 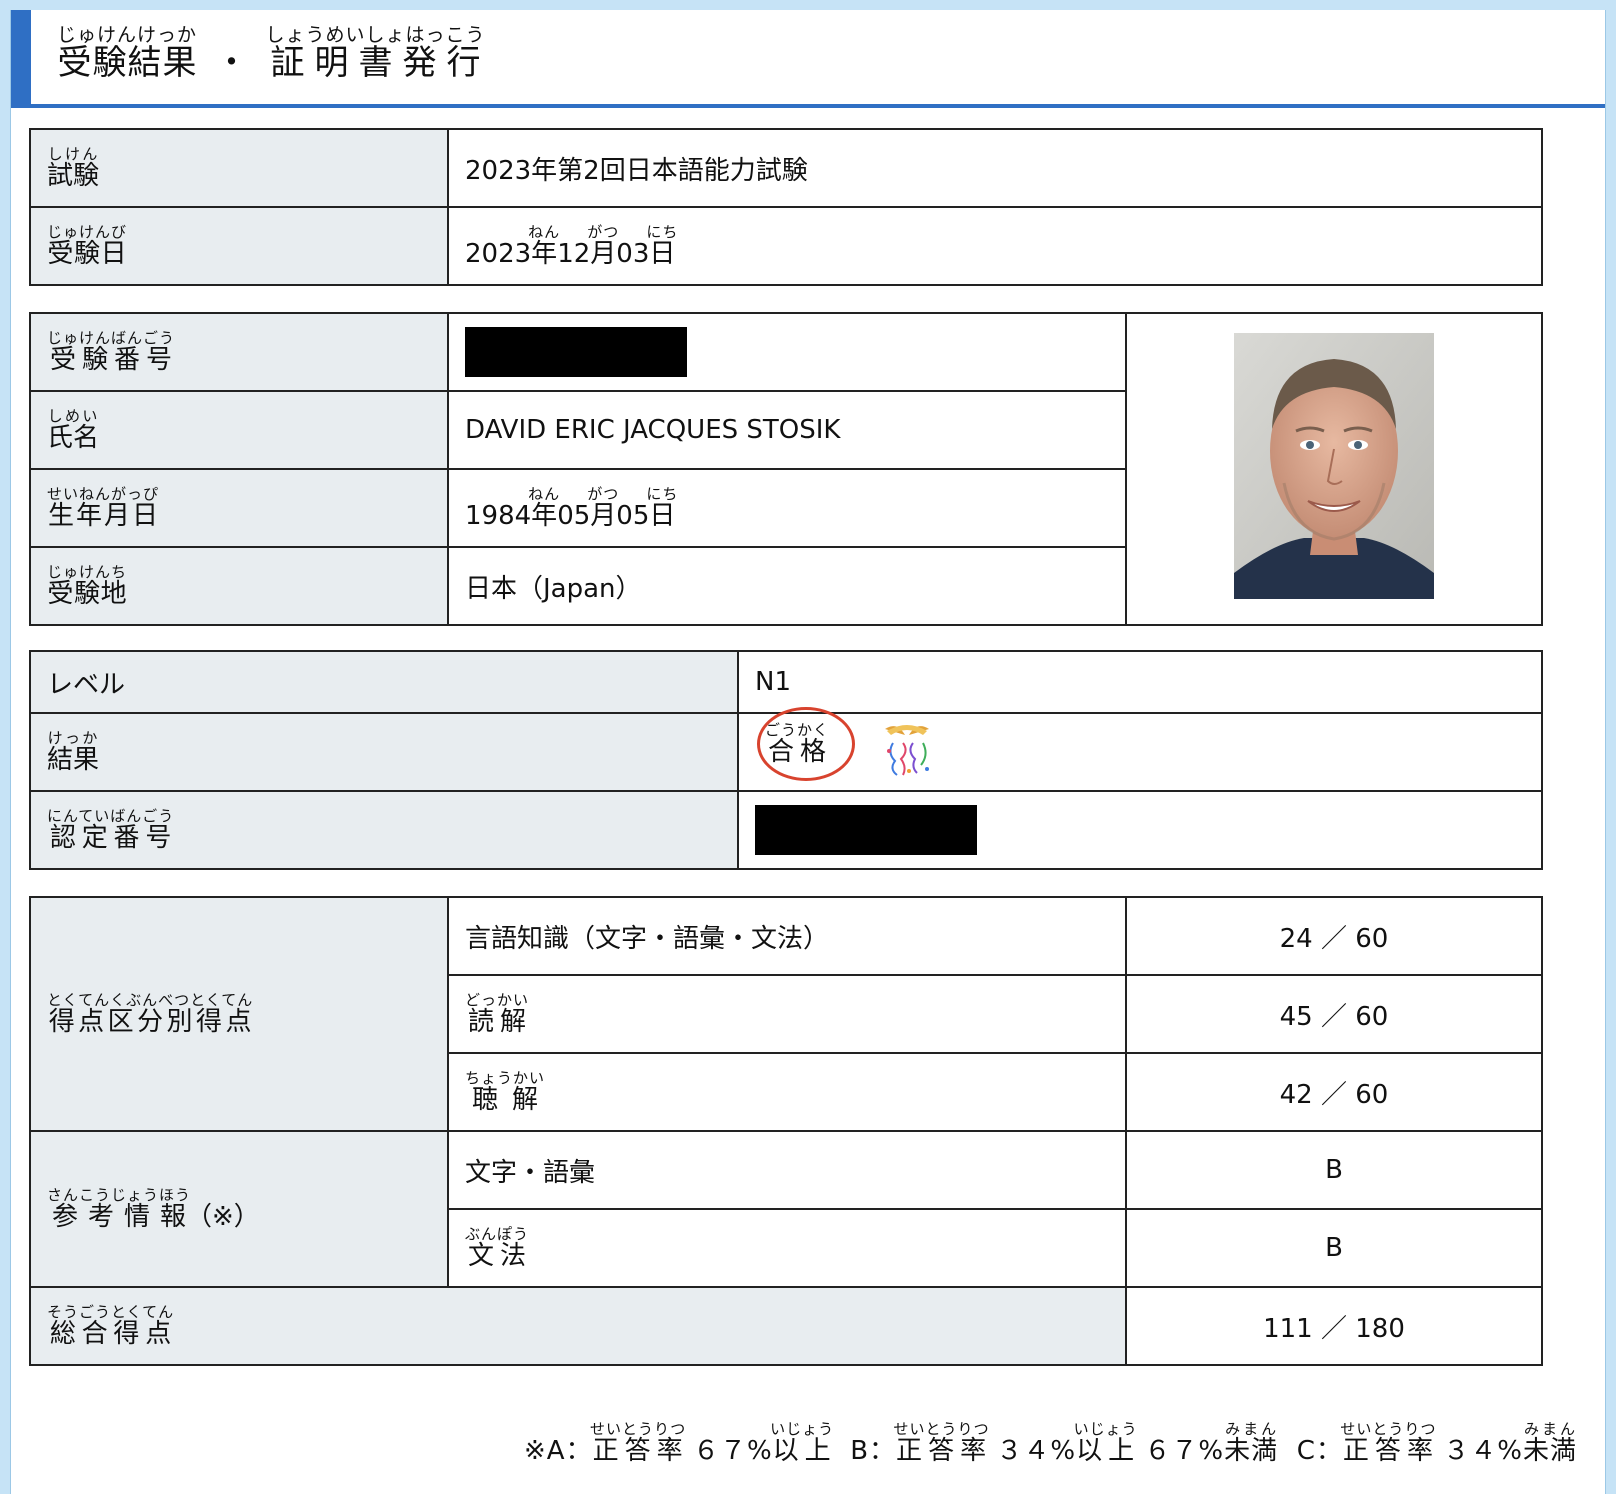 I want to click on table-row: 参考情報さんこうじょうほう（※） 文字・語彙 B, so click(x=786, y=1209).